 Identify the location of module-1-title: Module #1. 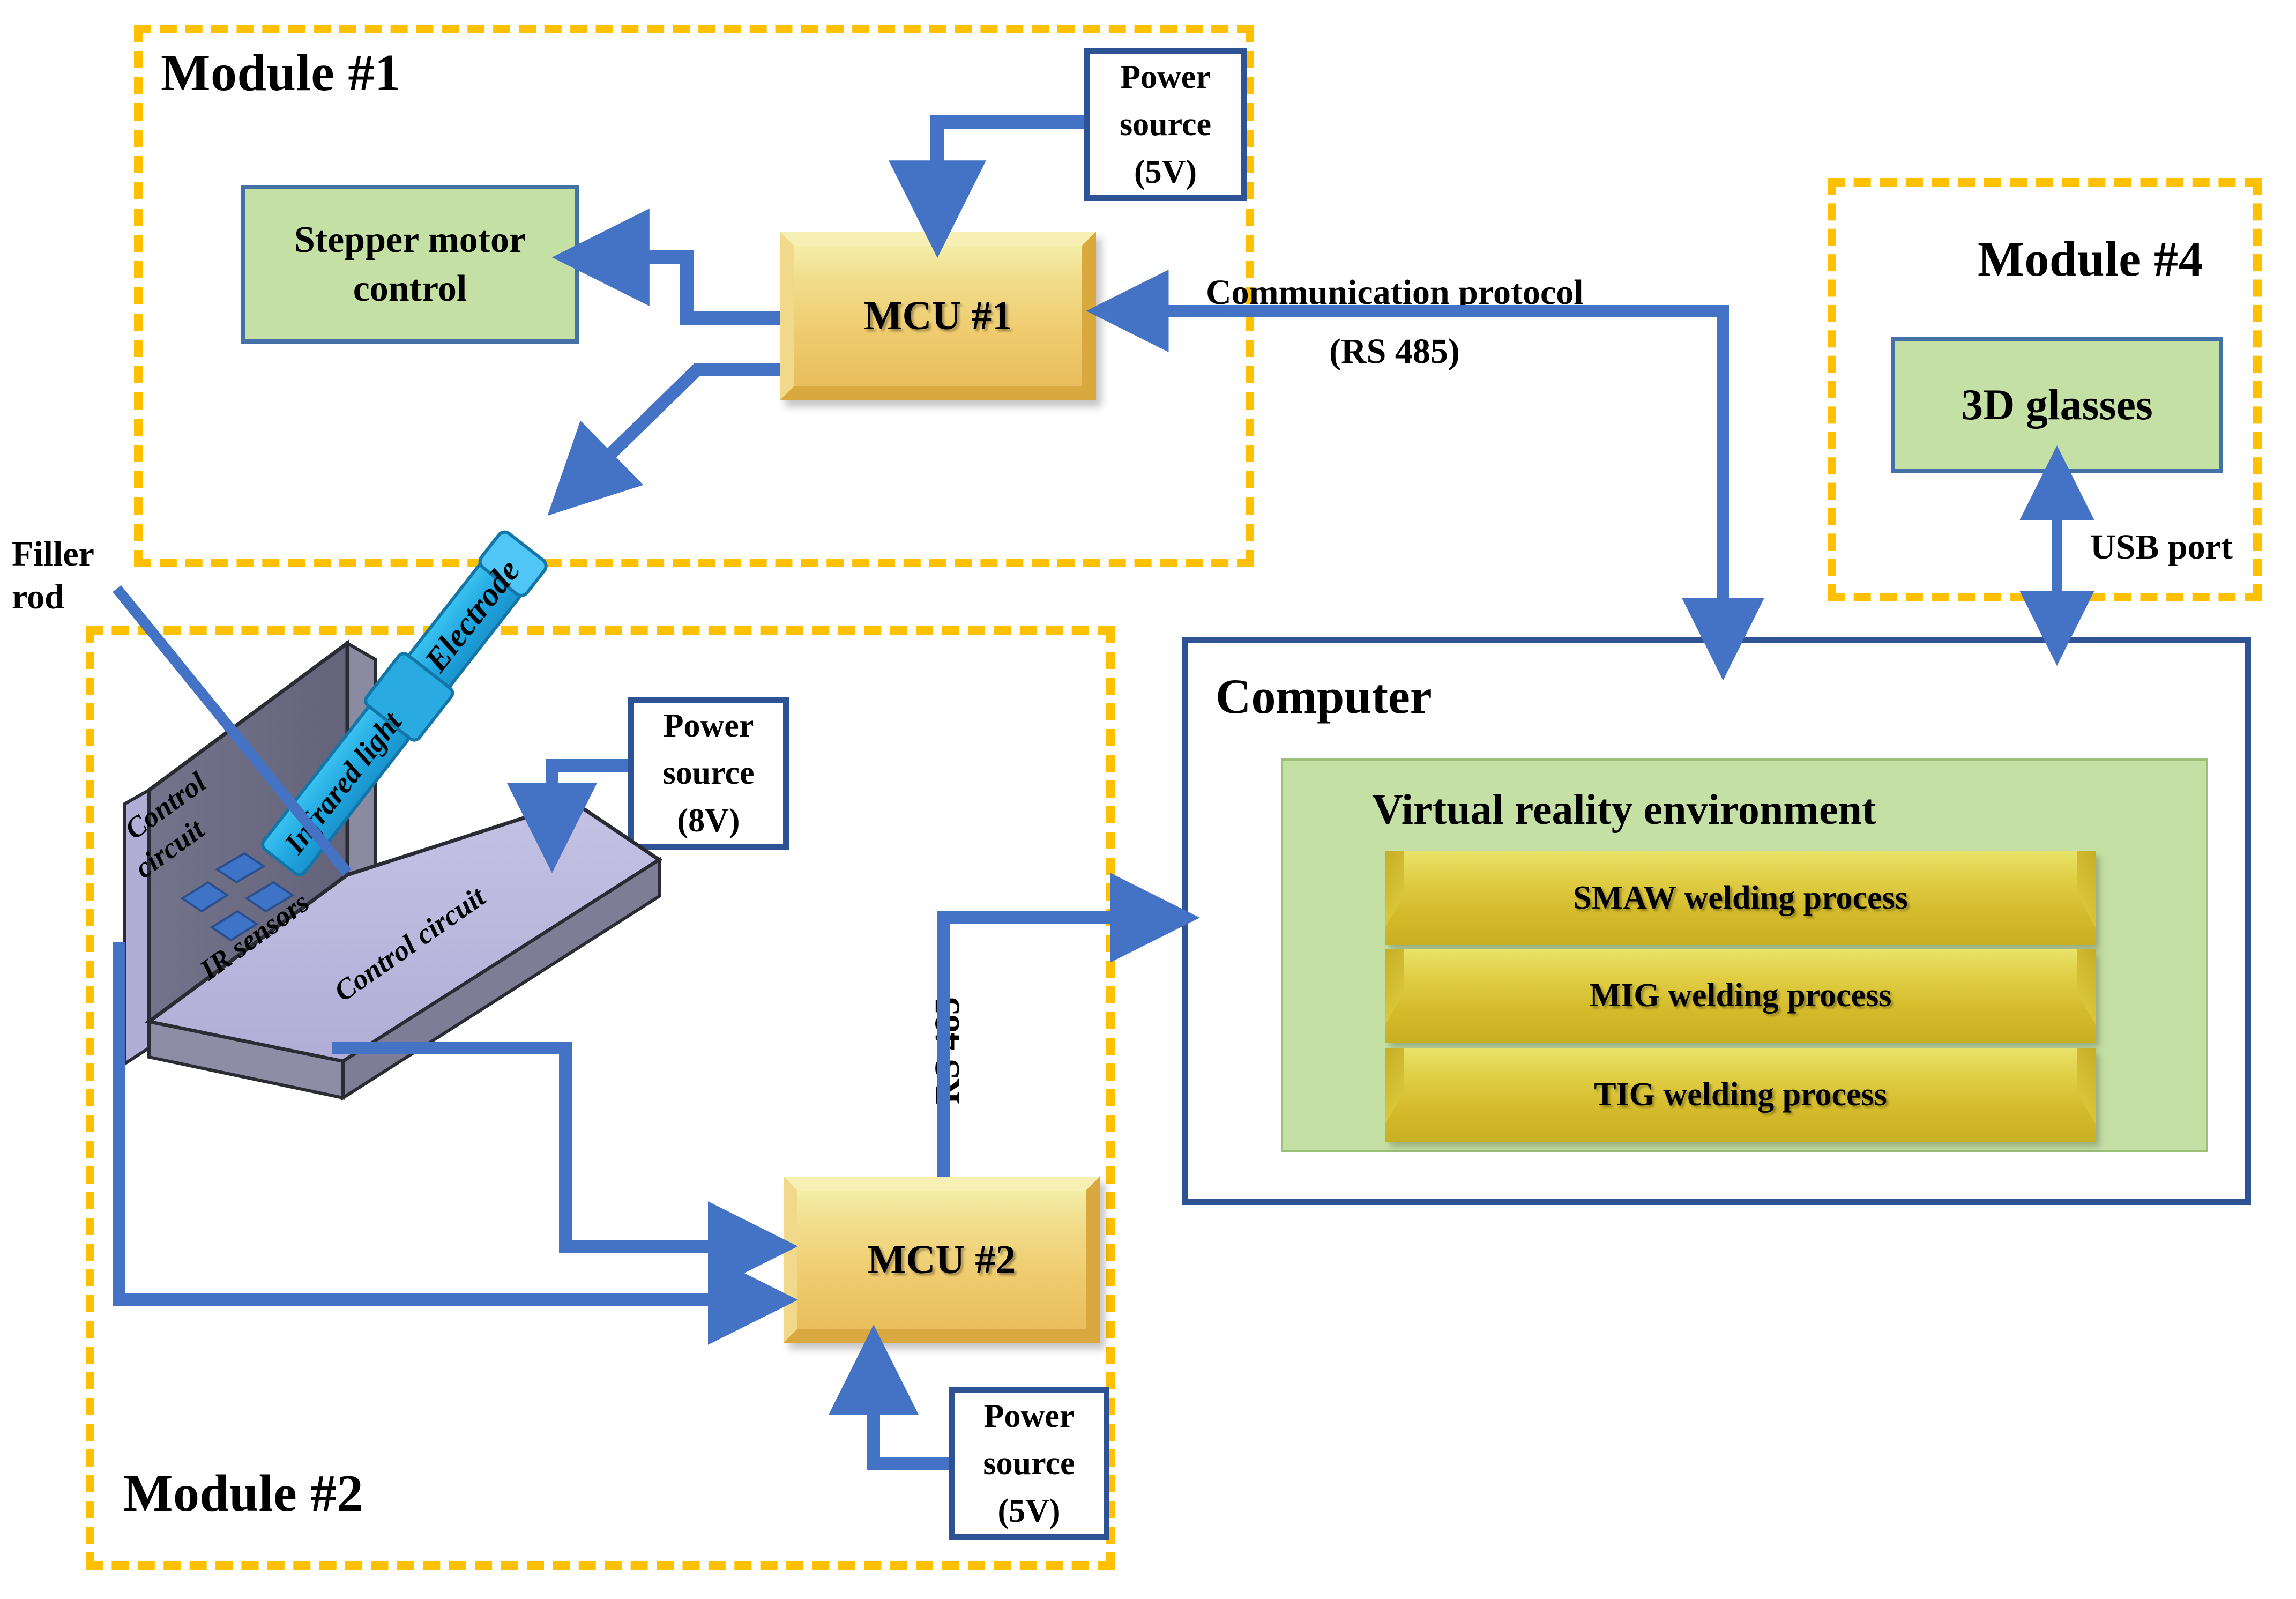
(281, 73).